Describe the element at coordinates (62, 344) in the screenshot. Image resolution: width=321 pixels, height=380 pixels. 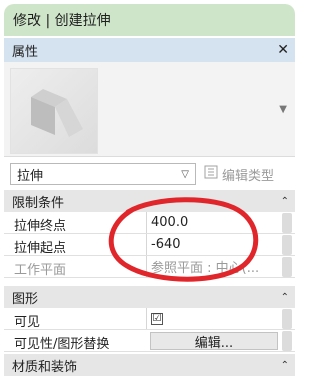
I see `property-label: 可见性/图形替换` at that location.